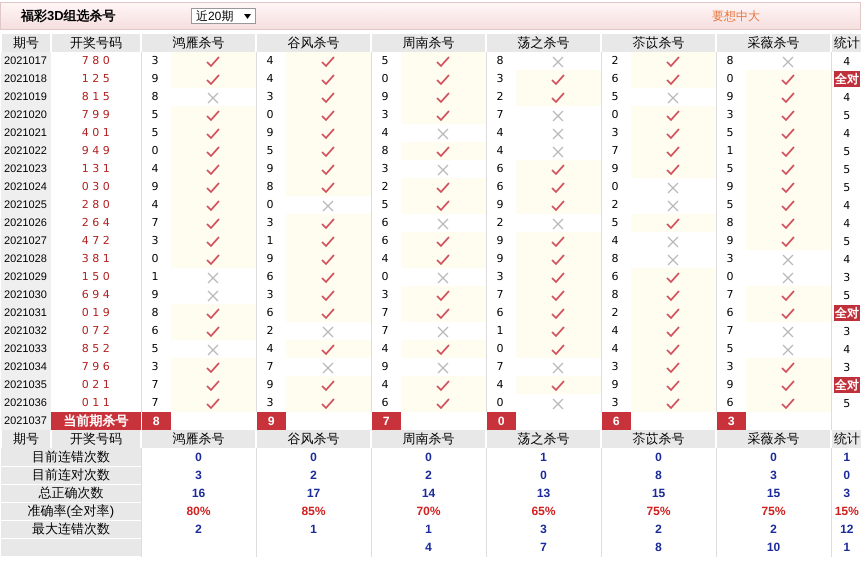 This screenshot has width=861, height=563. What do you see at coordinates (96, 223) in the screenshot?
I see `draw-numbers: 2 6 4` at bounding box center [96, 223].